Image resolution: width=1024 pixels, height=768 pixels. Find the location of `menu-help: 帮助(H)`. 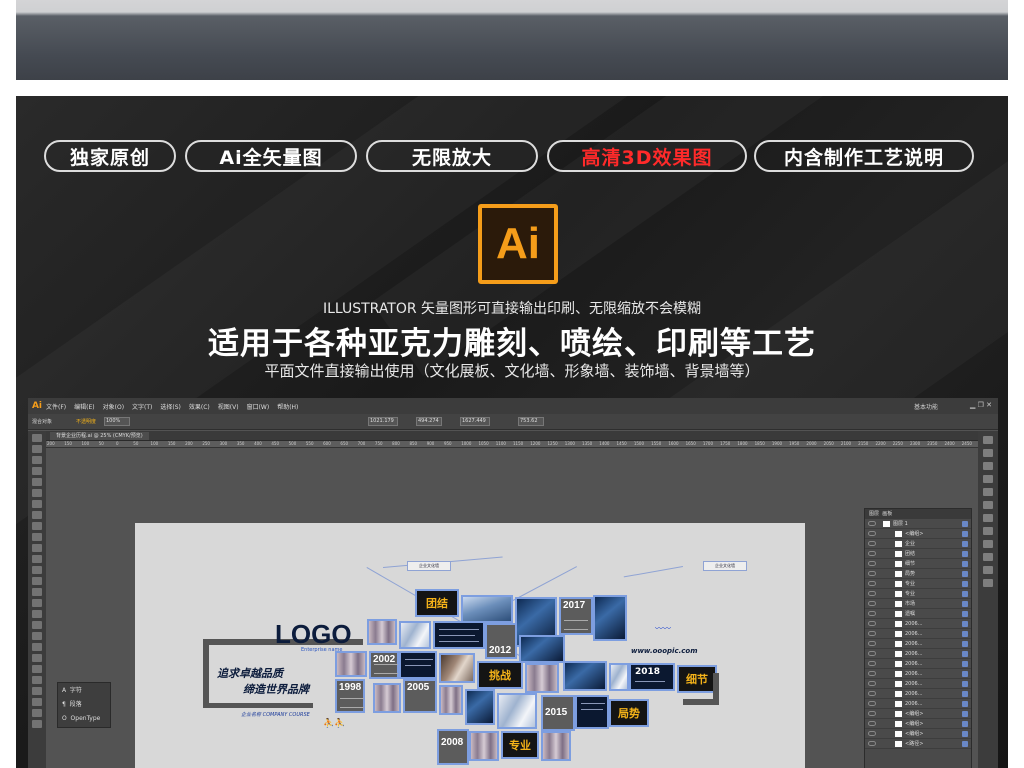

menu-help: 帮助(H) is located at coordinates (287, 406).